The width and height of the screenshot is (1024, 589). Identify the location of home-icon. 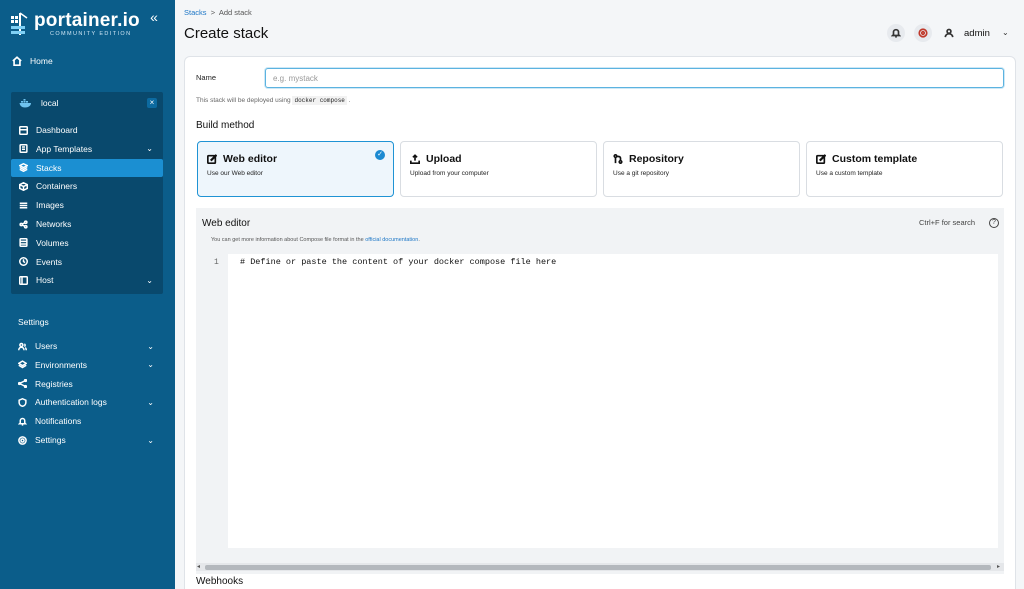
(17, 61).